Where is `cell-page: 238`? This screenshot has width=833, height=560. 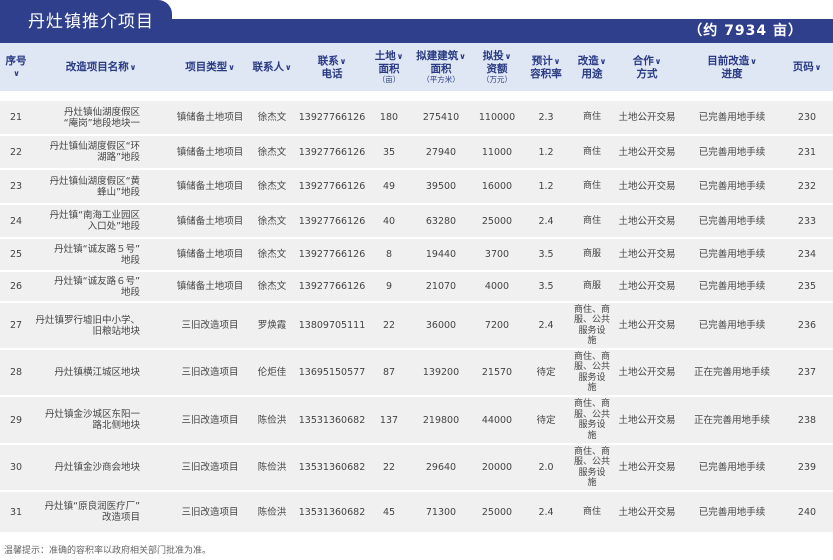 cell-page: 238 is located at coordinates (807, 420).